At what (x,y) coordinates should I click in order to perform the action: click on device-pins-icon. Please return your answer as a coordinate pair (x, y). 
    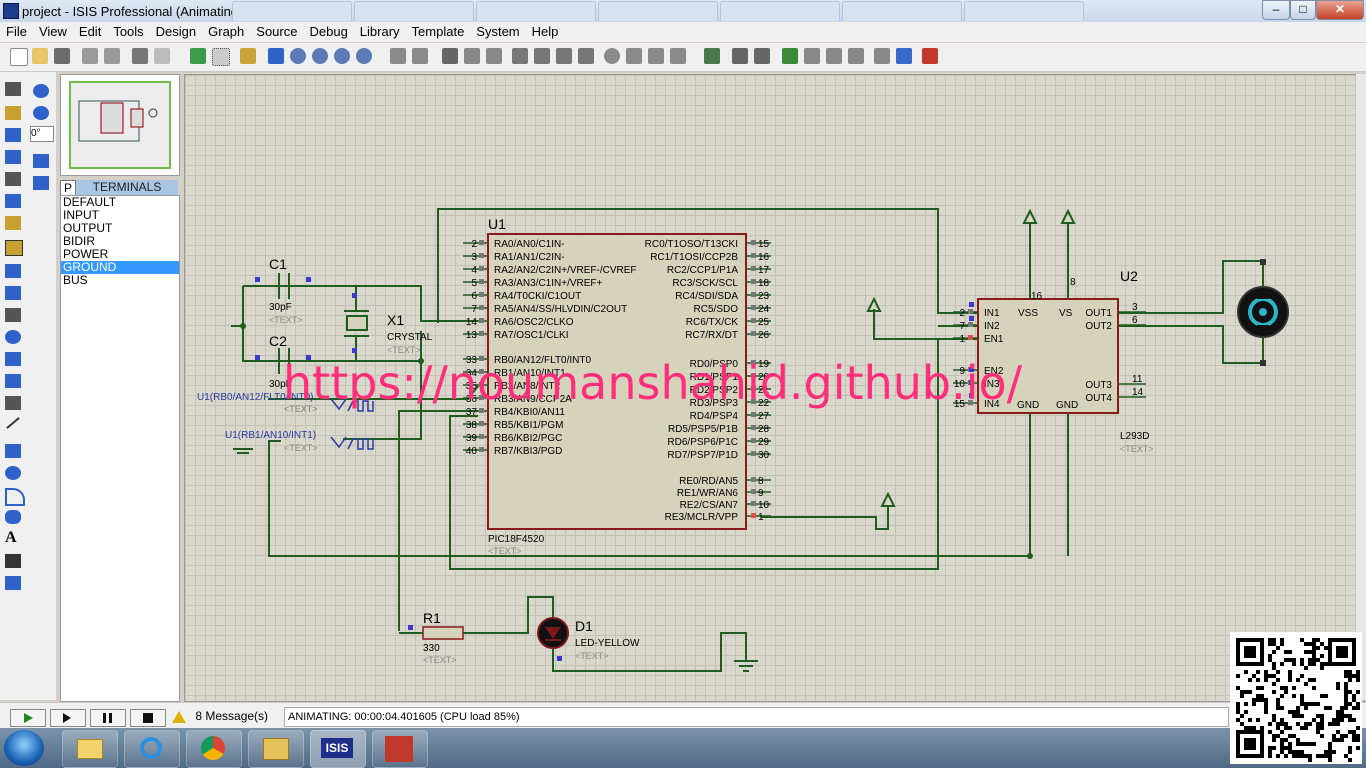
    Looking at the image, I should click on (13, 271).